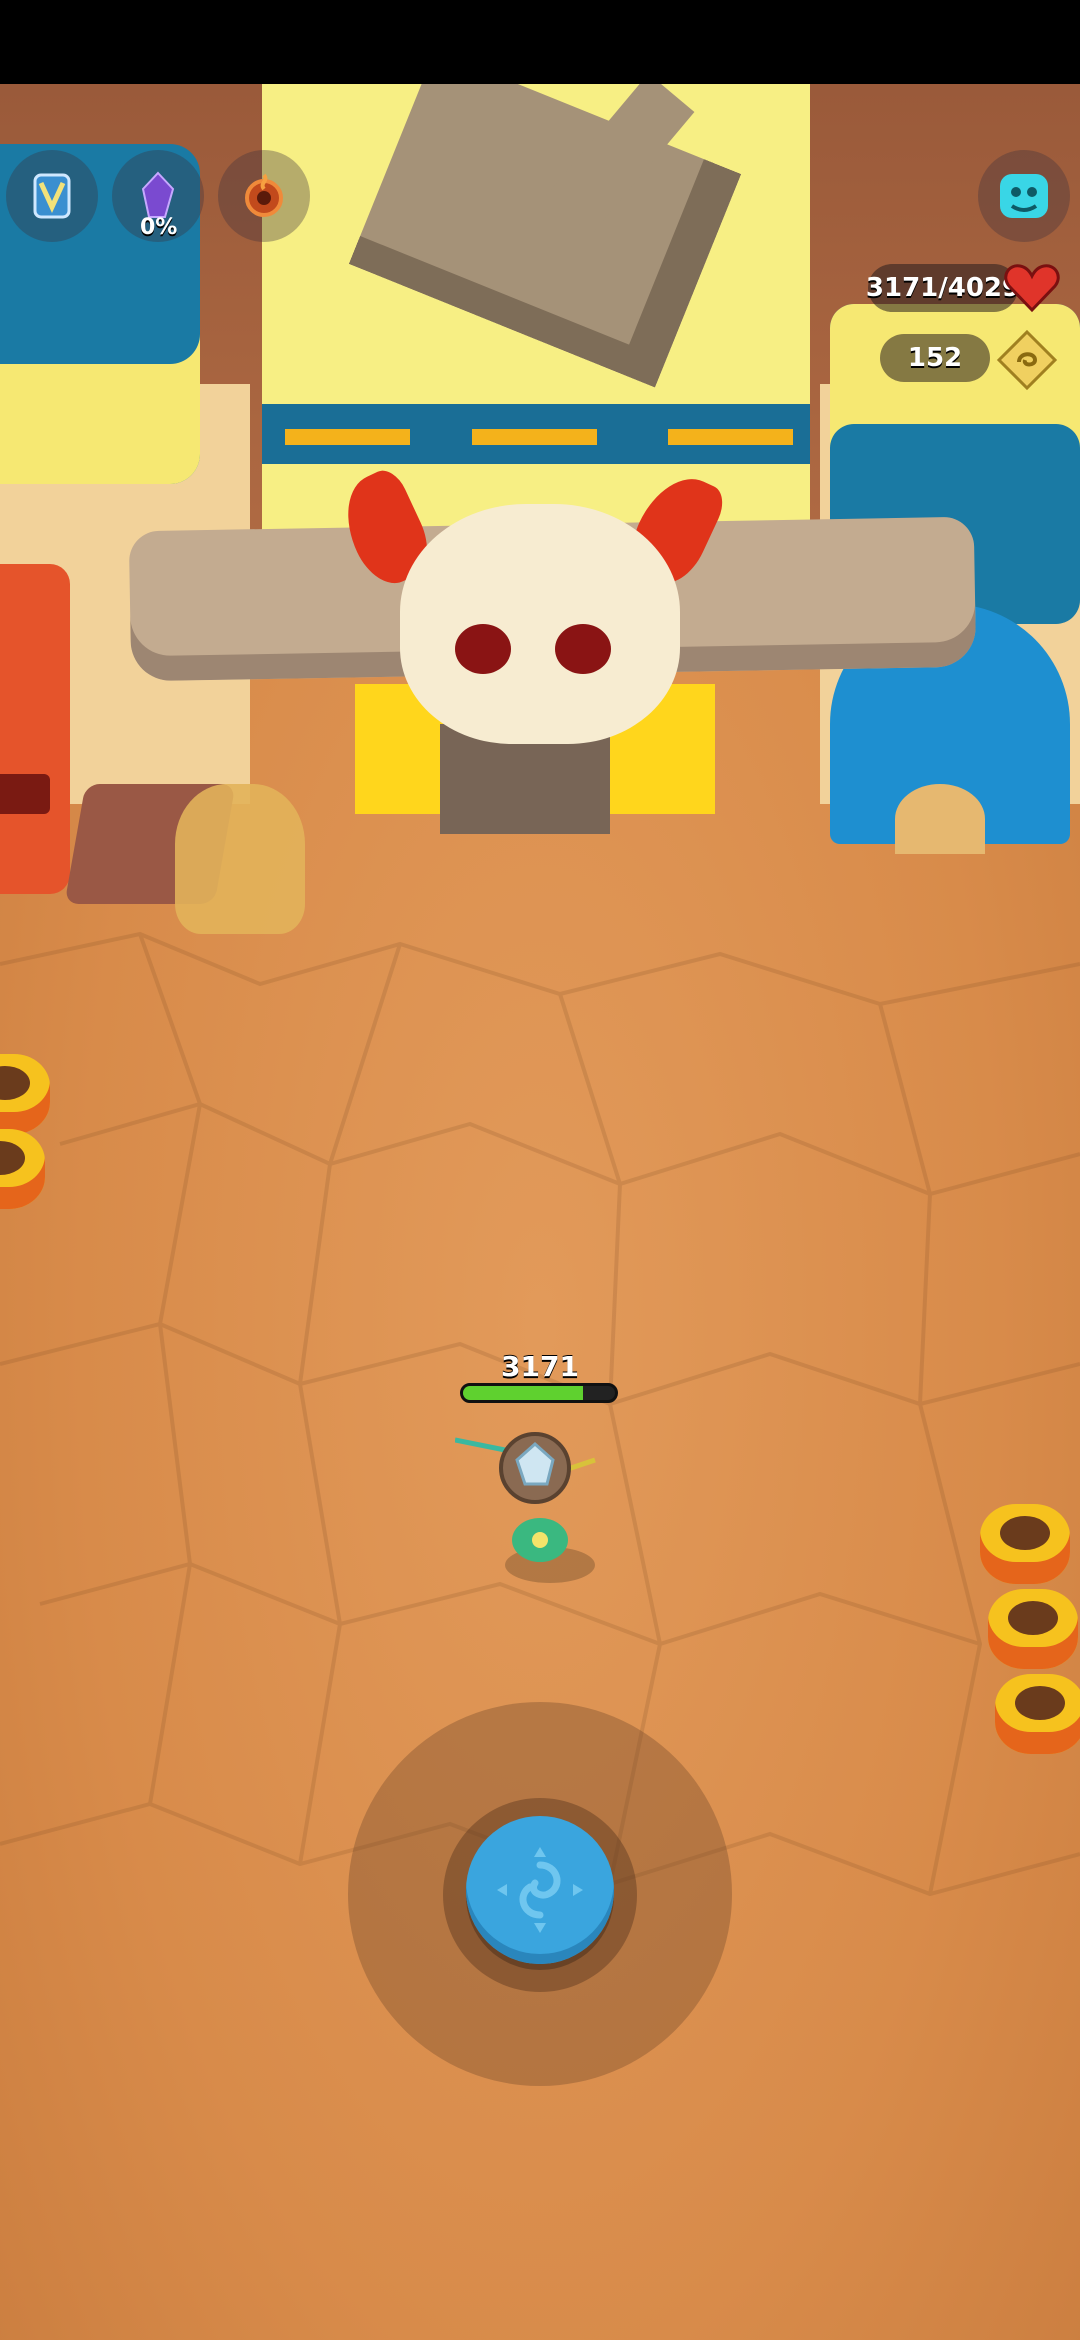  Describe the element at coordinates (523, 1393) in the screenshot. I see `player-hp-fill` at that location.